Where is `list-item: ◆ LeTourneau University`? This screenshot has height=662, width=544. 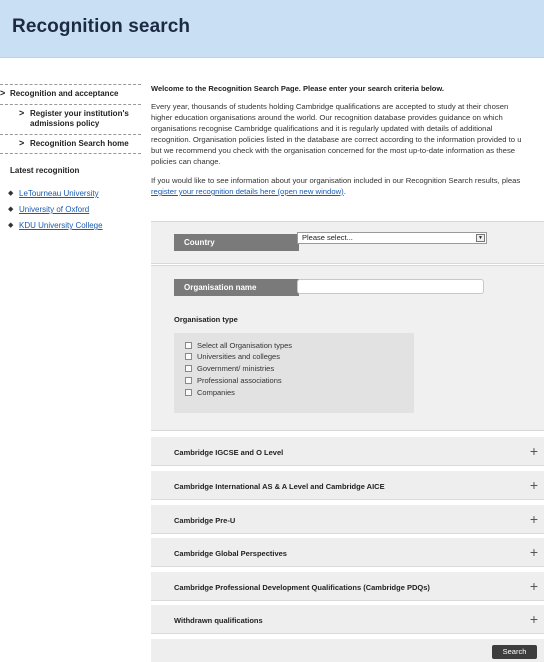
list-item: ◆ LeTourneau University is located at coordinates (74, 193).